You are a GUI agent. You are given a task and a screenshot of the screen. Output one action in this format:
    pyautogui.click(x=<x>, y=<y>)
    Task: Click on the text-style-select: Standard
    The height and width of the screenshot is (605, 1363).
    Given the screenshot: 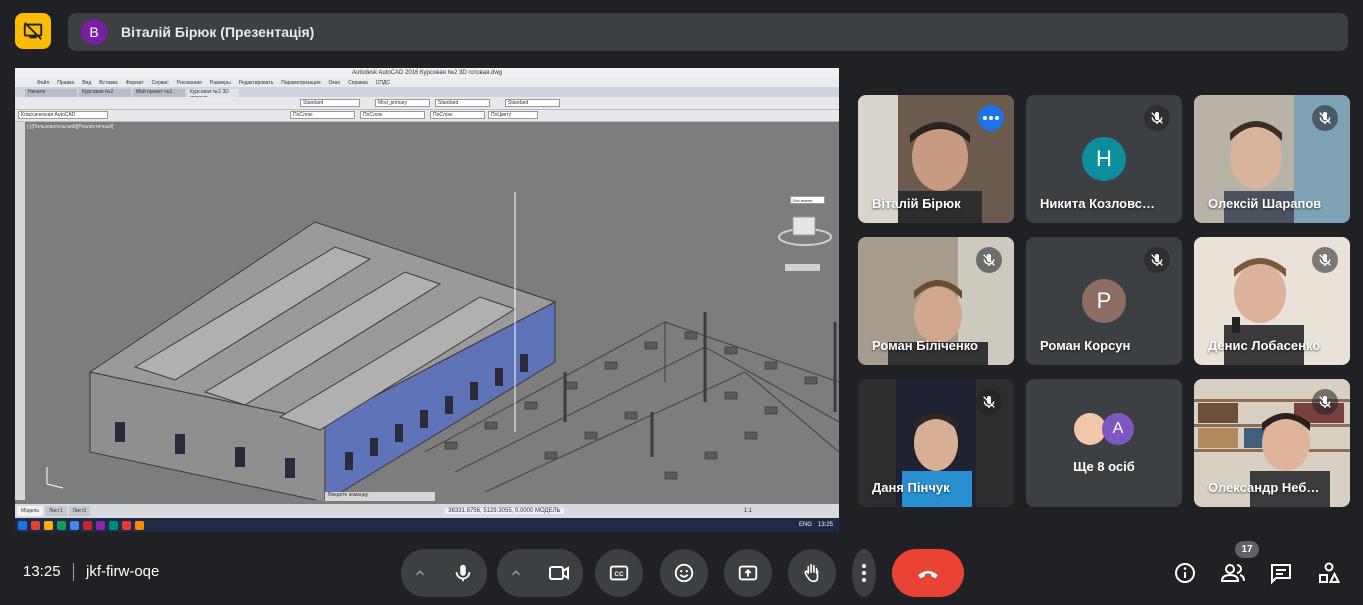 What is the action you would take?
    pyautogui.click(x=330, y=103)
    